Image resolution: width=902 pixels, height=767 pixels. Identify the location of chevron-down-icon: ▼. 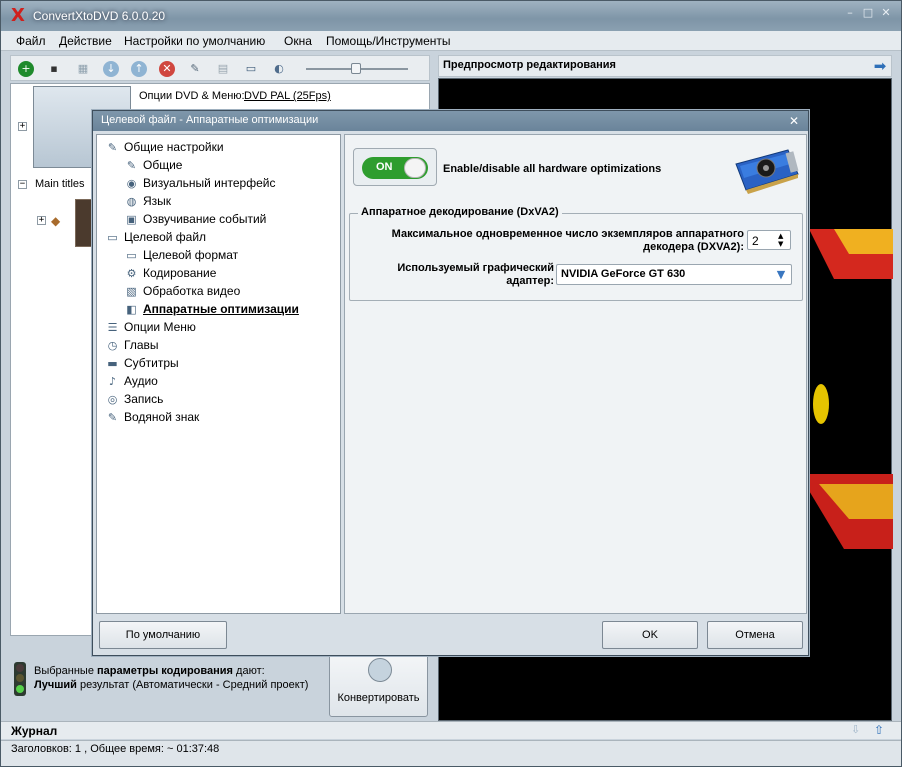
(781, 274).